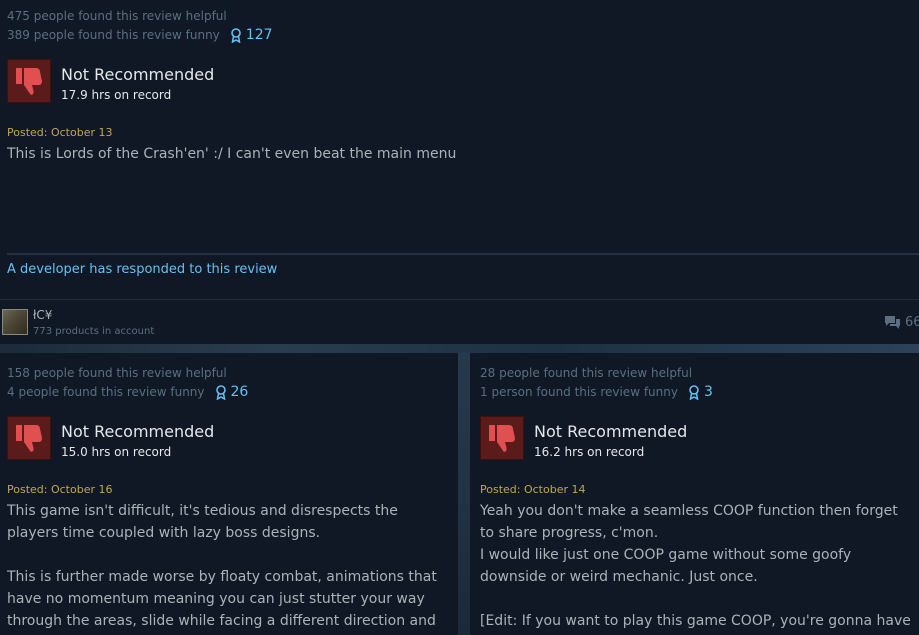  Describe the element at coordinates (93, 331) in the screenshot. I see `author-products: 773 products in account` at that location.